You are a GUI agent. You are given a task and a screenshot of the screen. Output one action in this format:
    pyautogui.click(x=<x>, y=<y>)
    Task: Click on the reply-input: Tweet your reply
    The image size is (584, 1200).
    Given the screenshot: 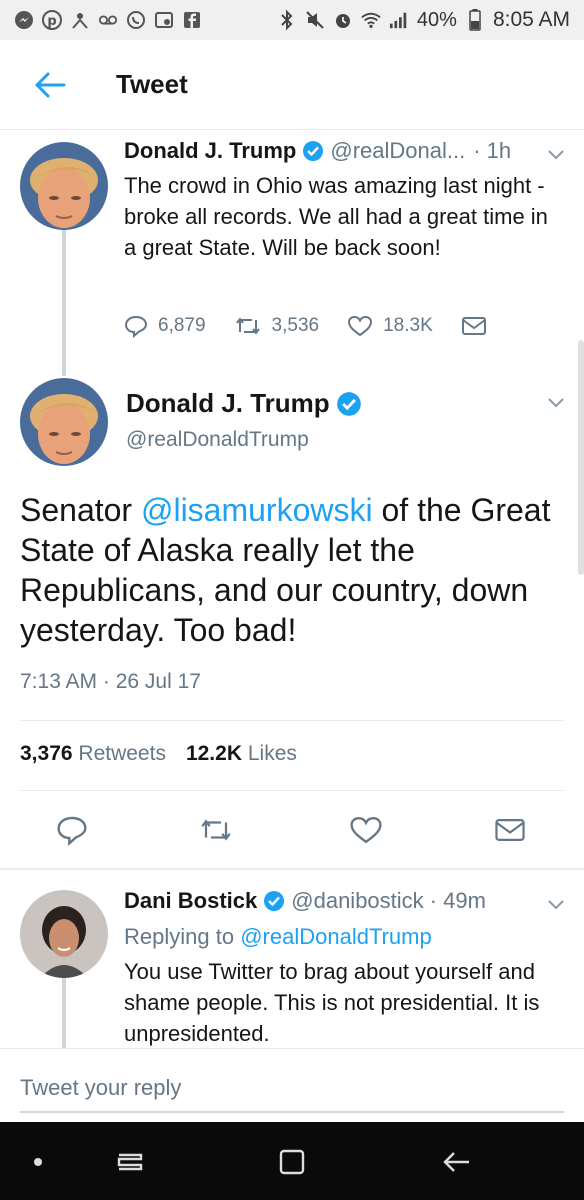 What is the action you would take?
    pyautogui.click(x=100, y=1088)
    